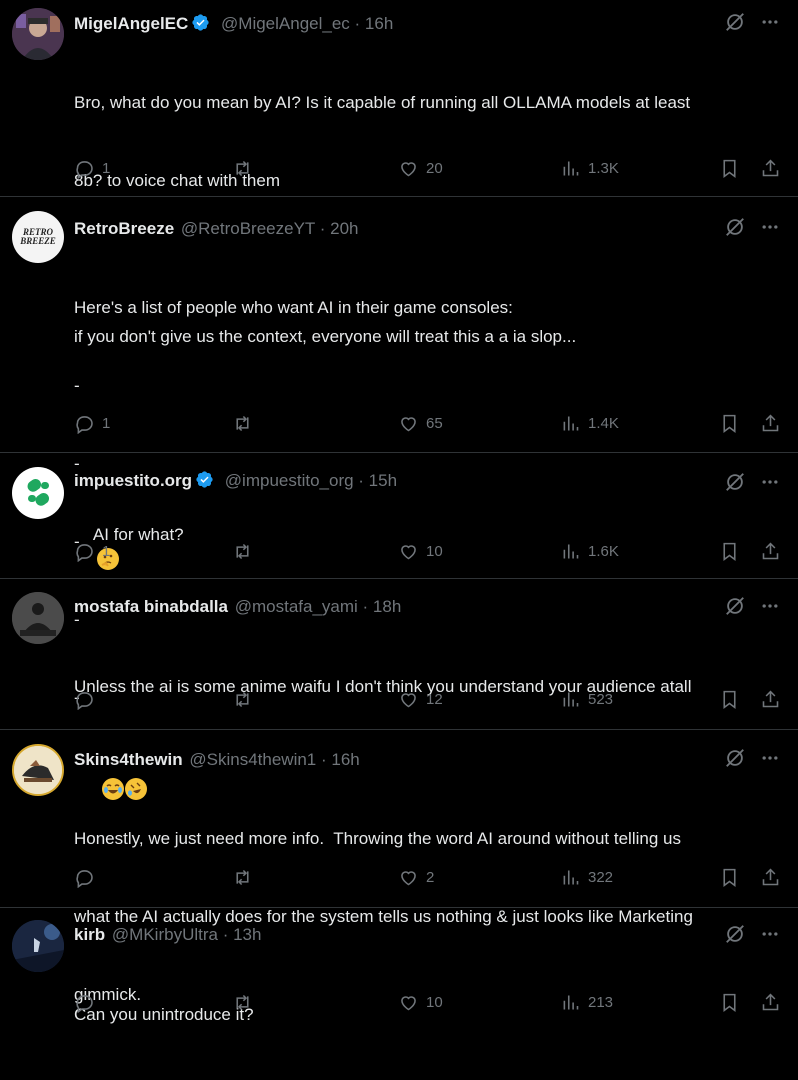  I want to click on tweet-header: Skins4thewin @Skins4thewin1 · 16h, so click(217, 760).